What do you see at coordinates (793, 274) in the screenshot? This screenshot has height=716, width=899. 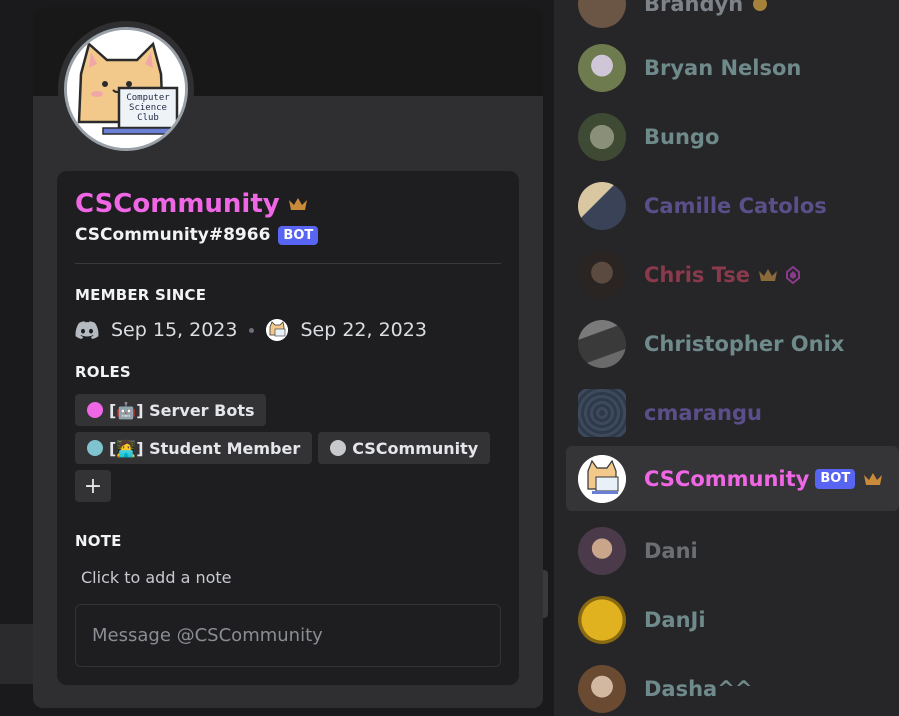 I see `boost-gem-icon` at bounding box center [793, 274].